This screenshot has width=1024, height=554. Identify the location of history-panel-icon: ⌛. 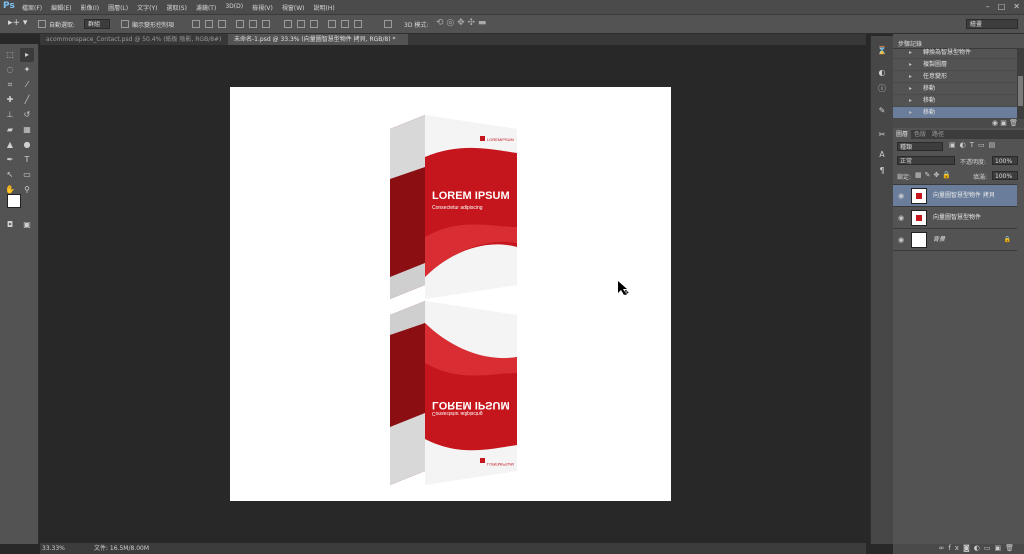
(882, 51).